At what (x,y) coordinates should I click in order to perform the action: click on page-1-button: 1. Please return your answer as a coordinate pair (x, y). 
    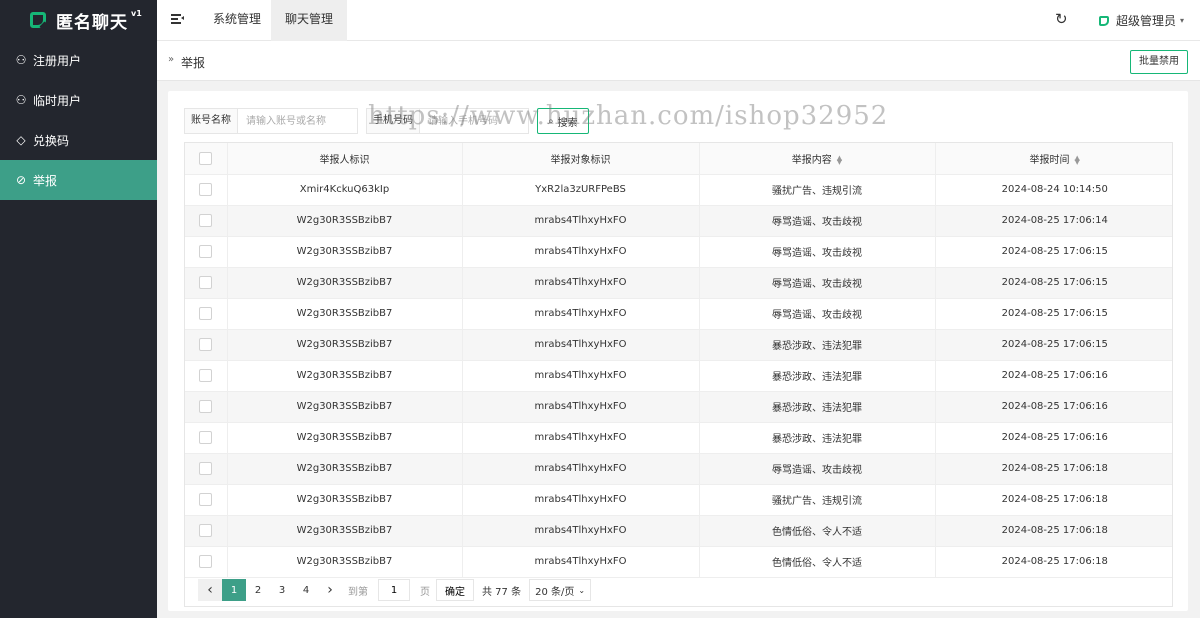
    Looking at the image, I should click on (234, 590).